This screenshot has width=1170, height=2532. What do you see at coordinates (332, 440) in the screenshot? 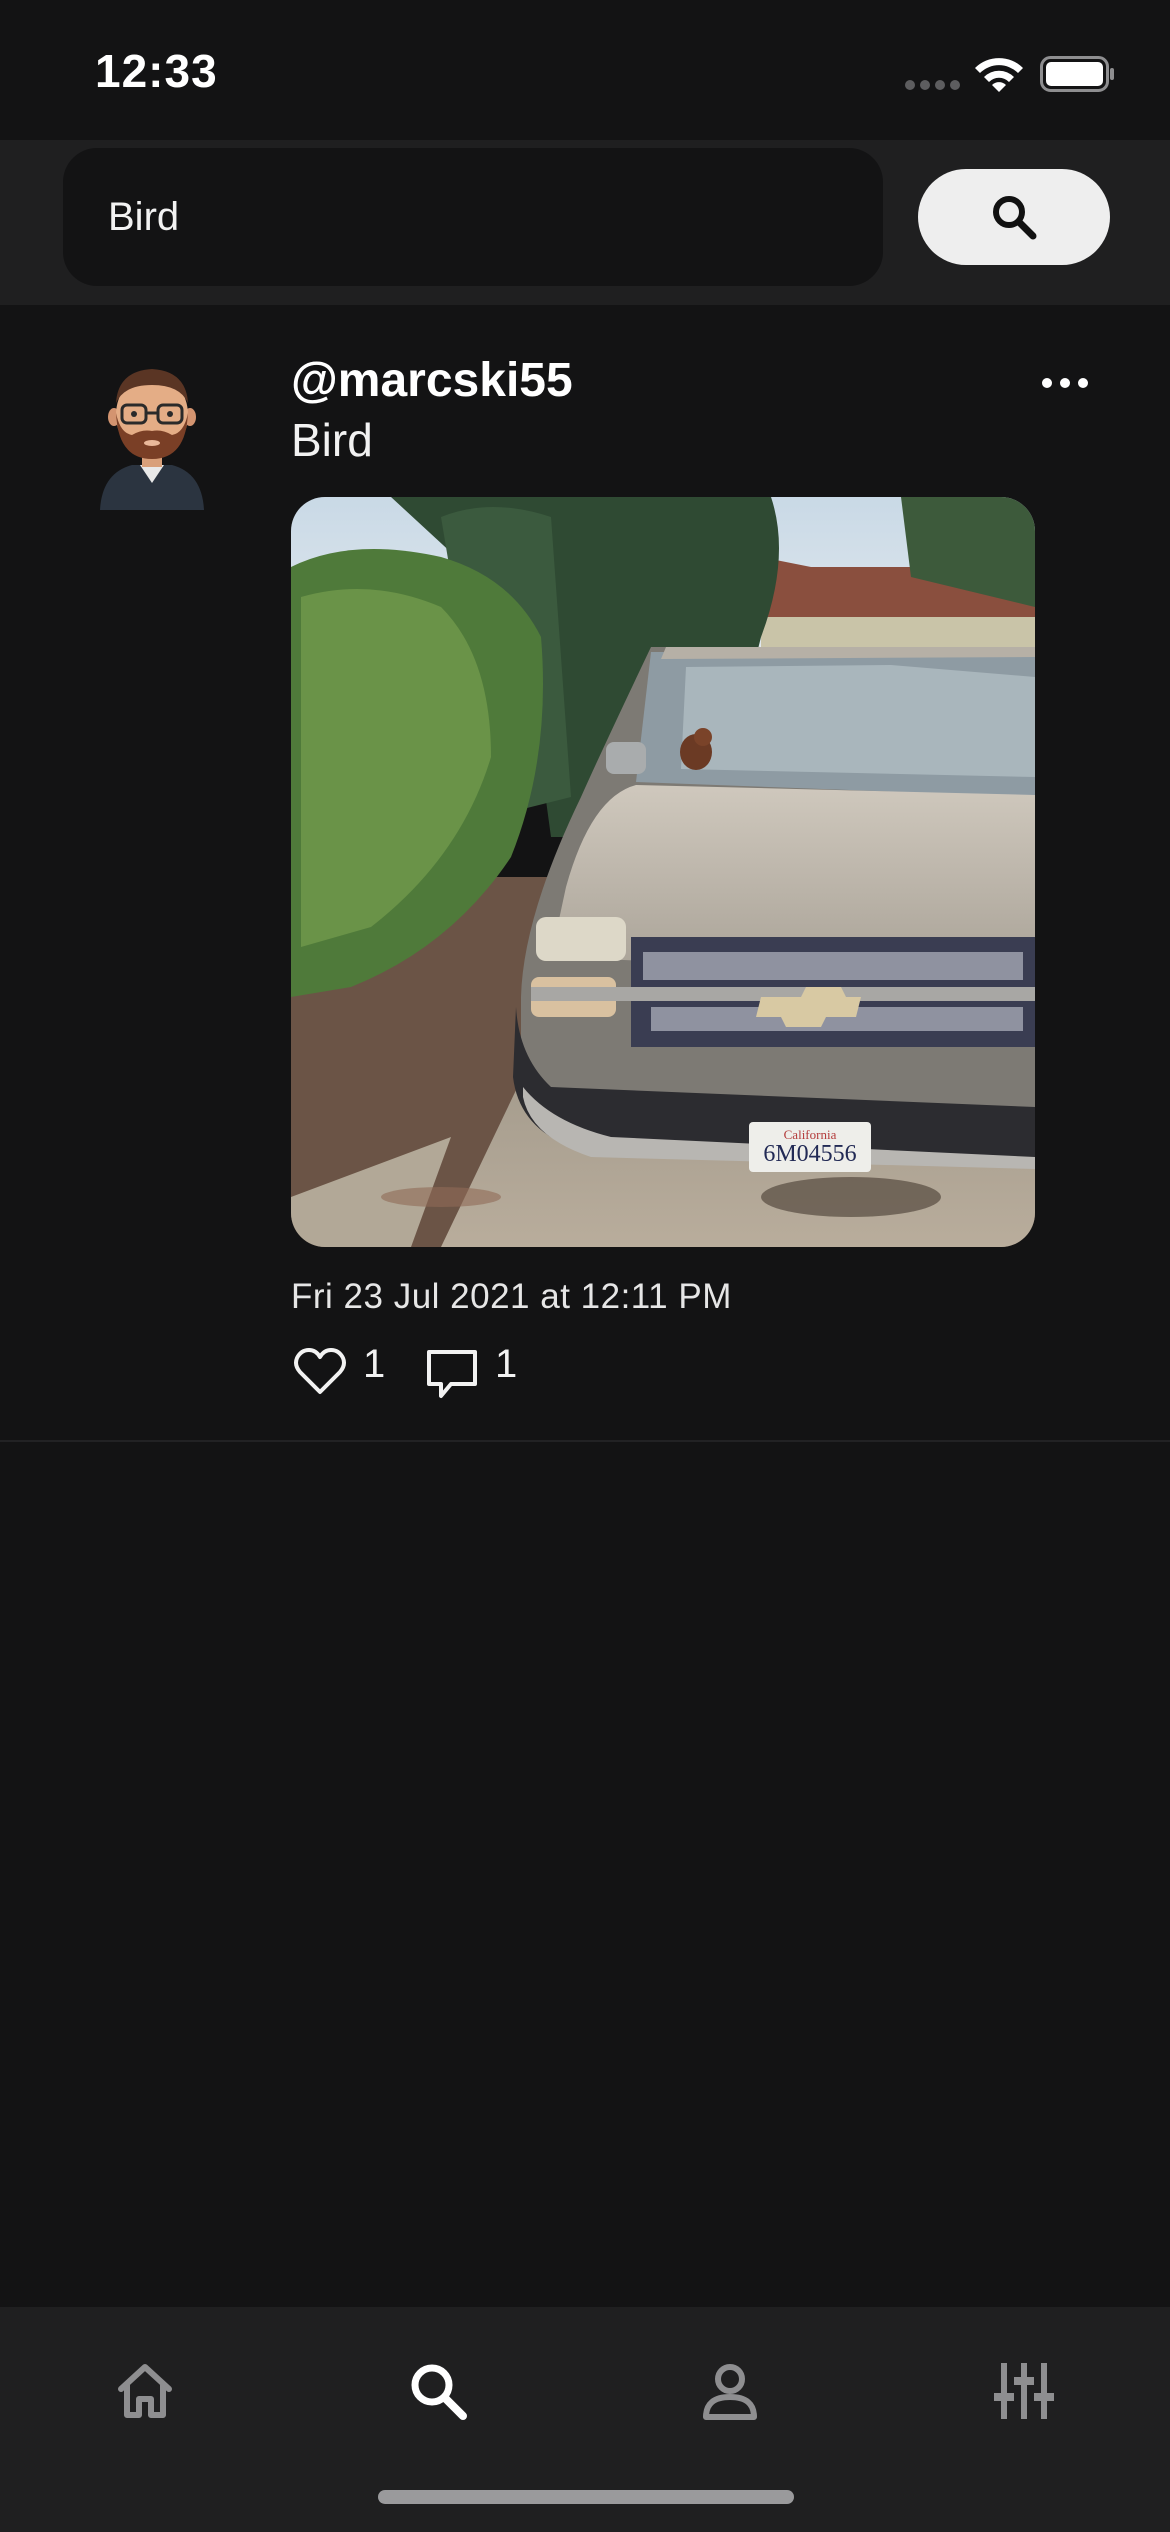
I see `post-text: Bird` at bounding box center [332, 440].